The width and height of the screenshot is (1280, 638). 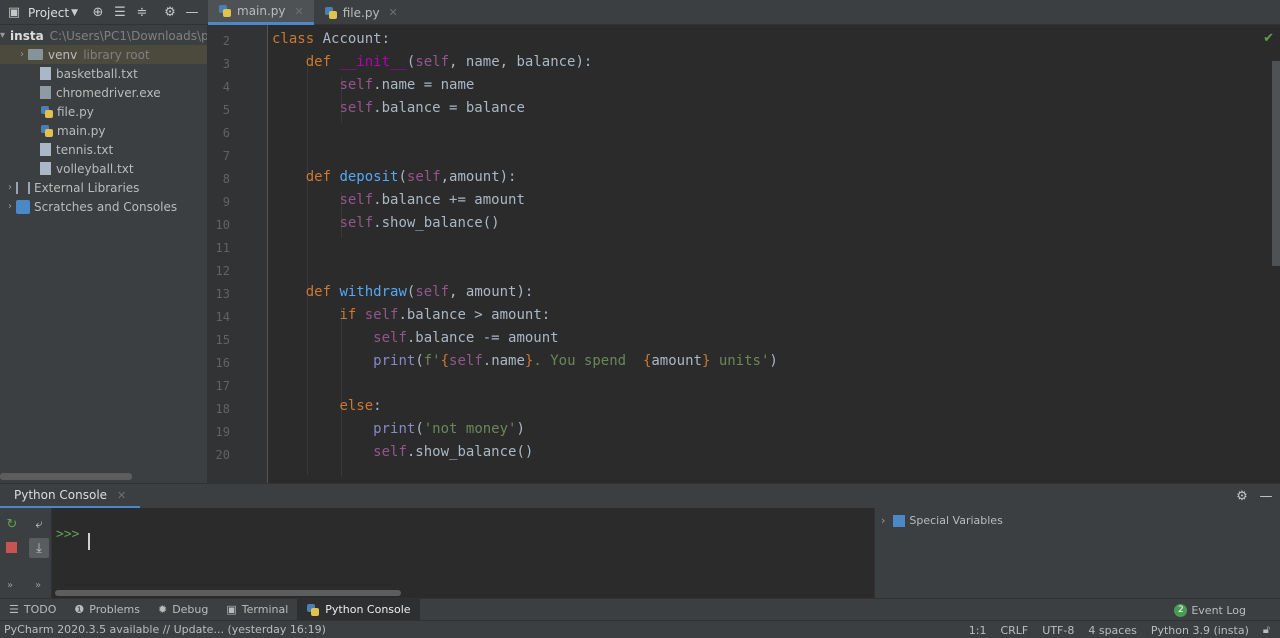 What do you see at coordinates (226, 156) in the screenshot?
I see `line-number: 7` at bounding box center [226, 156].